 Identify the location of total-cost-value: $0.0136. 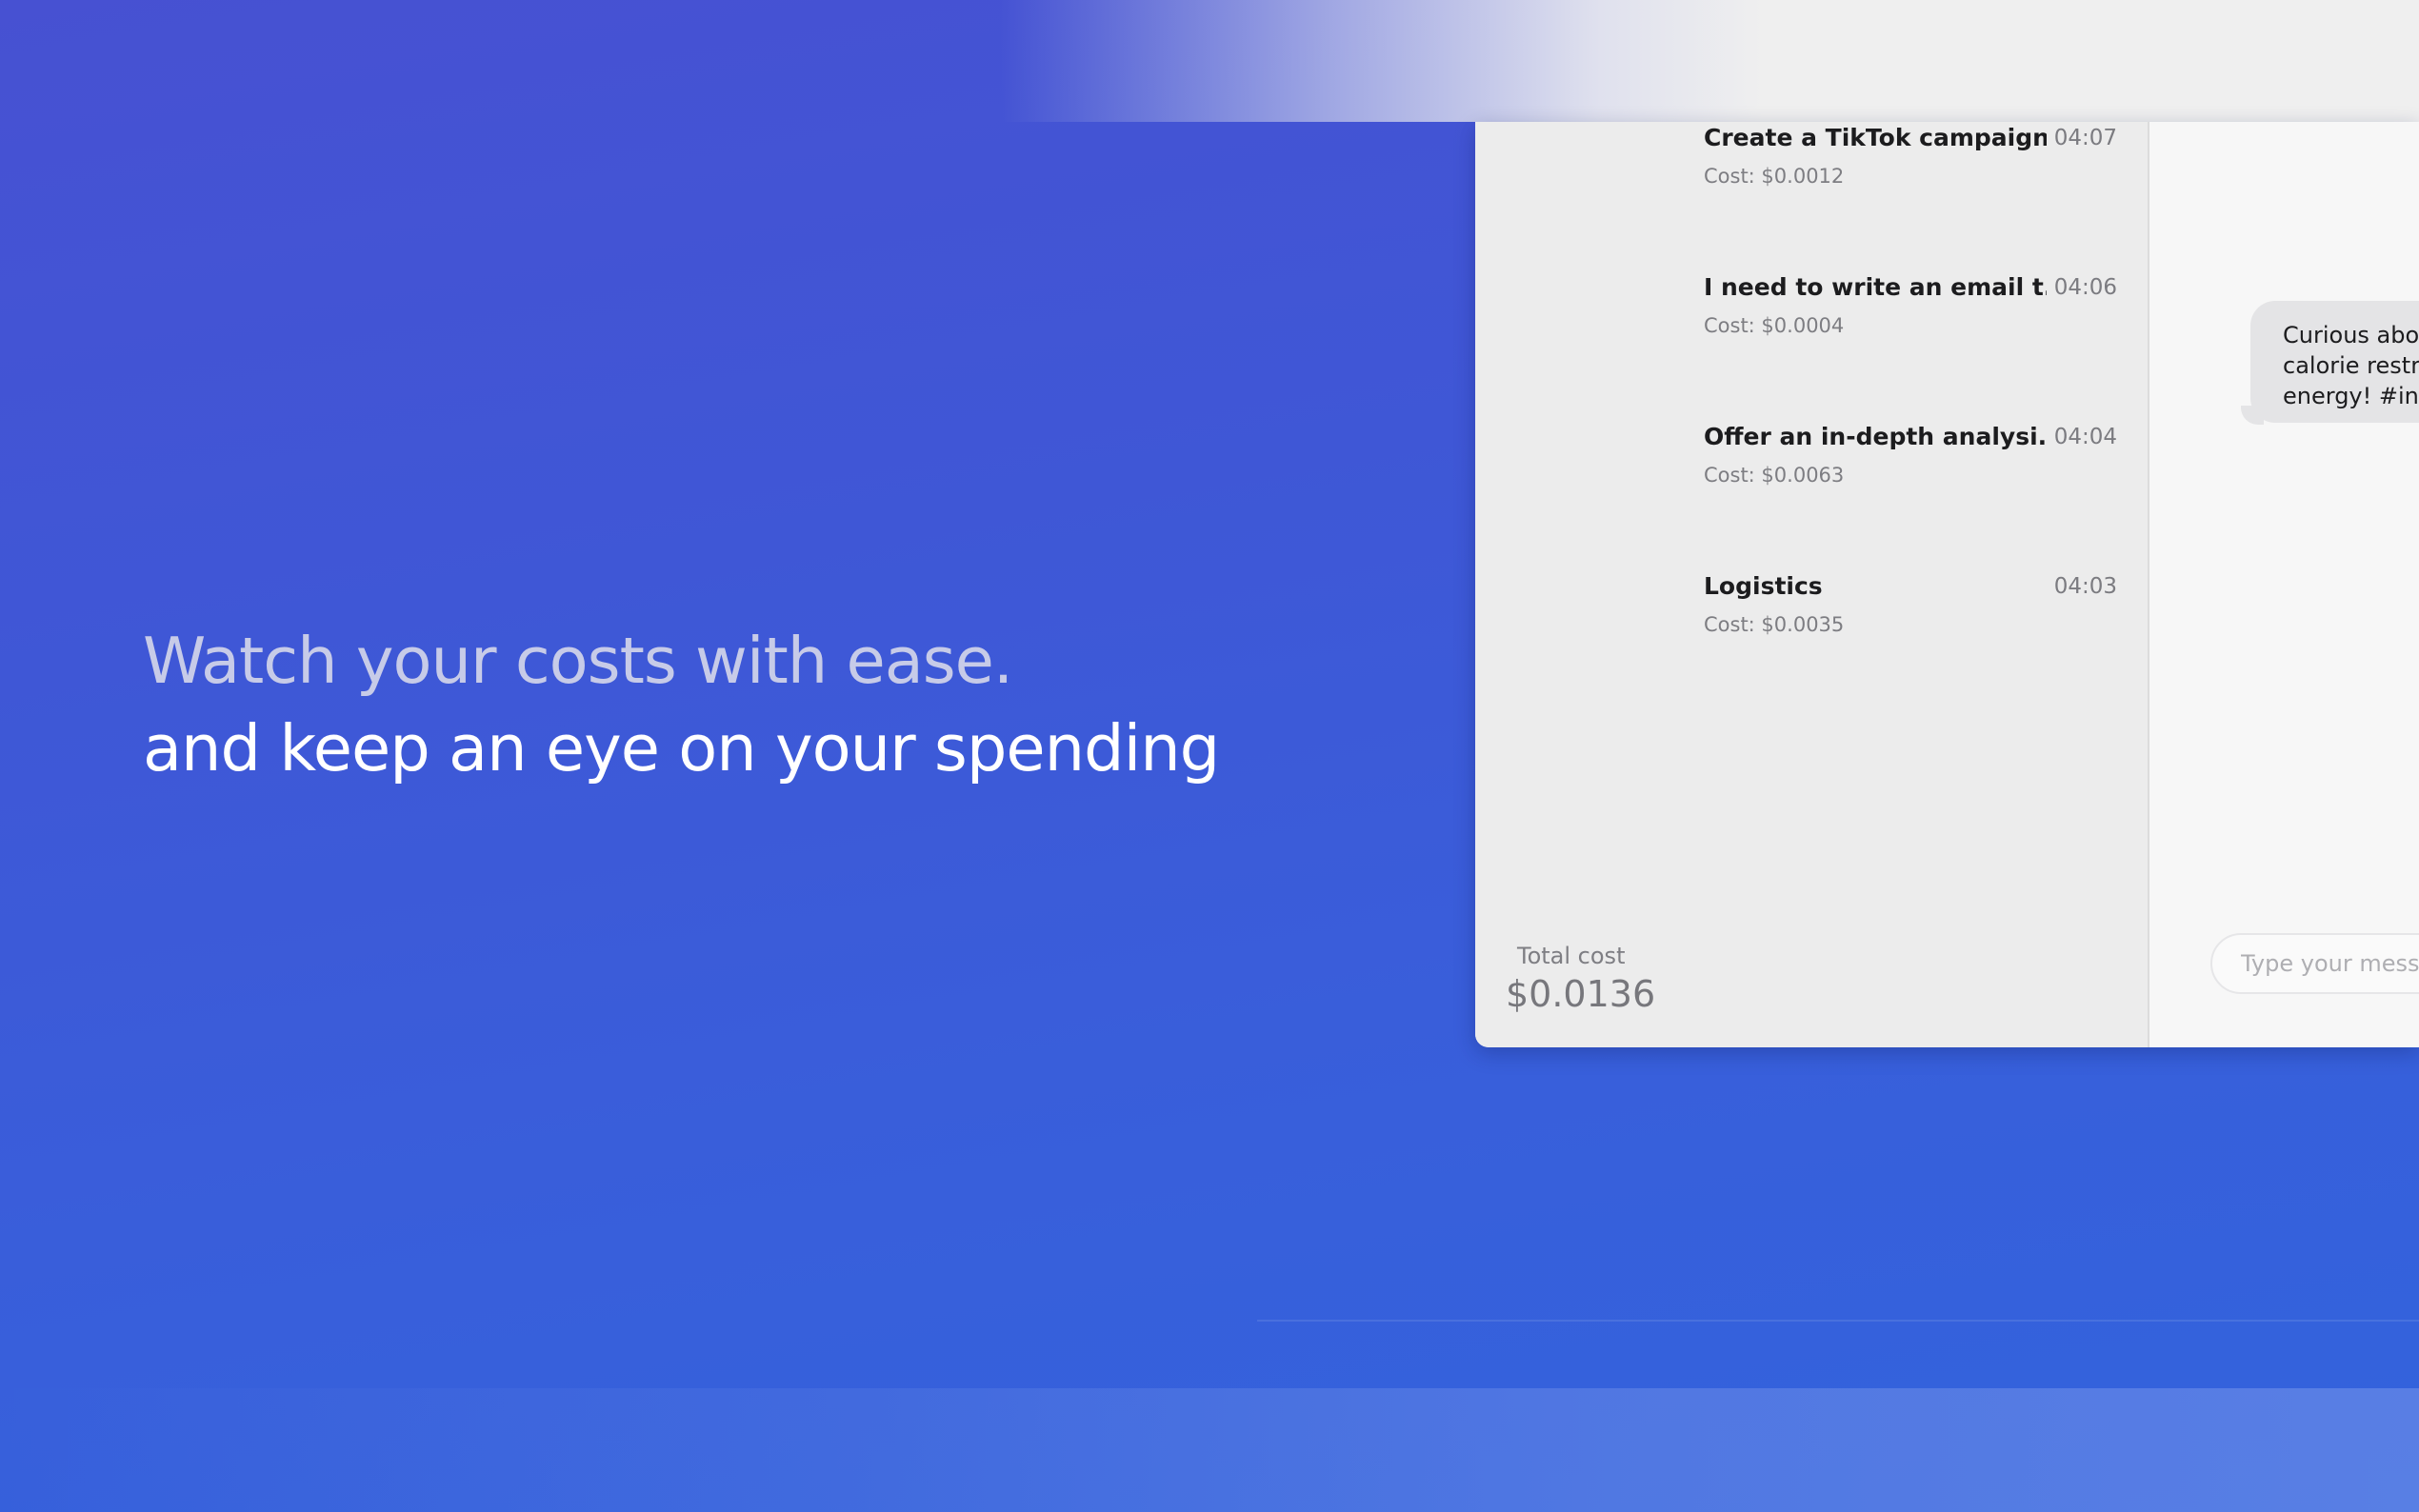
(1581, 994).